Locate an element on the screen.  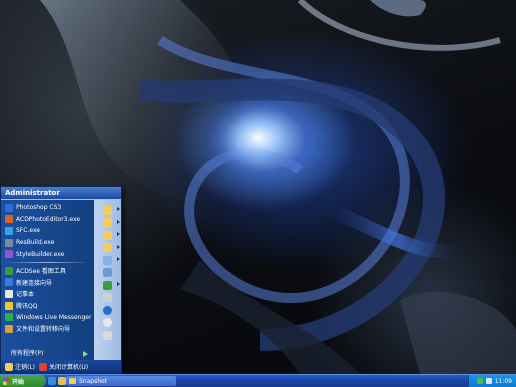
my-computer-item is located at coordinates (107, 260).